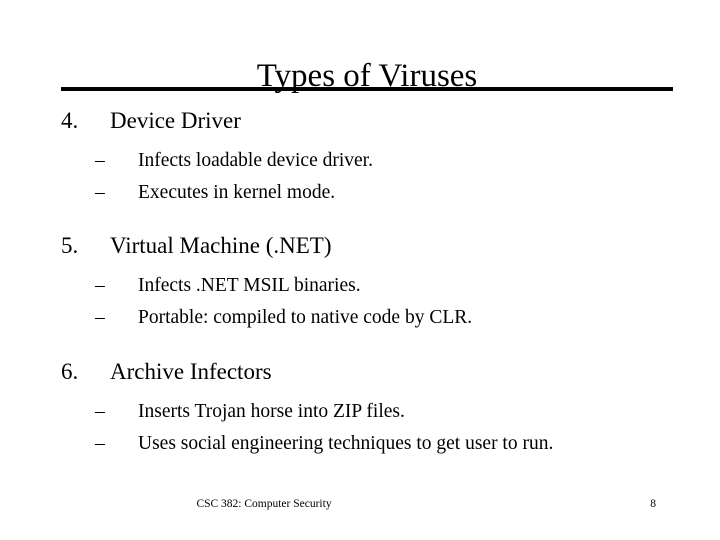  I want to click on footer-course-label: CSC 382: Computer Security, so click(264, 504).